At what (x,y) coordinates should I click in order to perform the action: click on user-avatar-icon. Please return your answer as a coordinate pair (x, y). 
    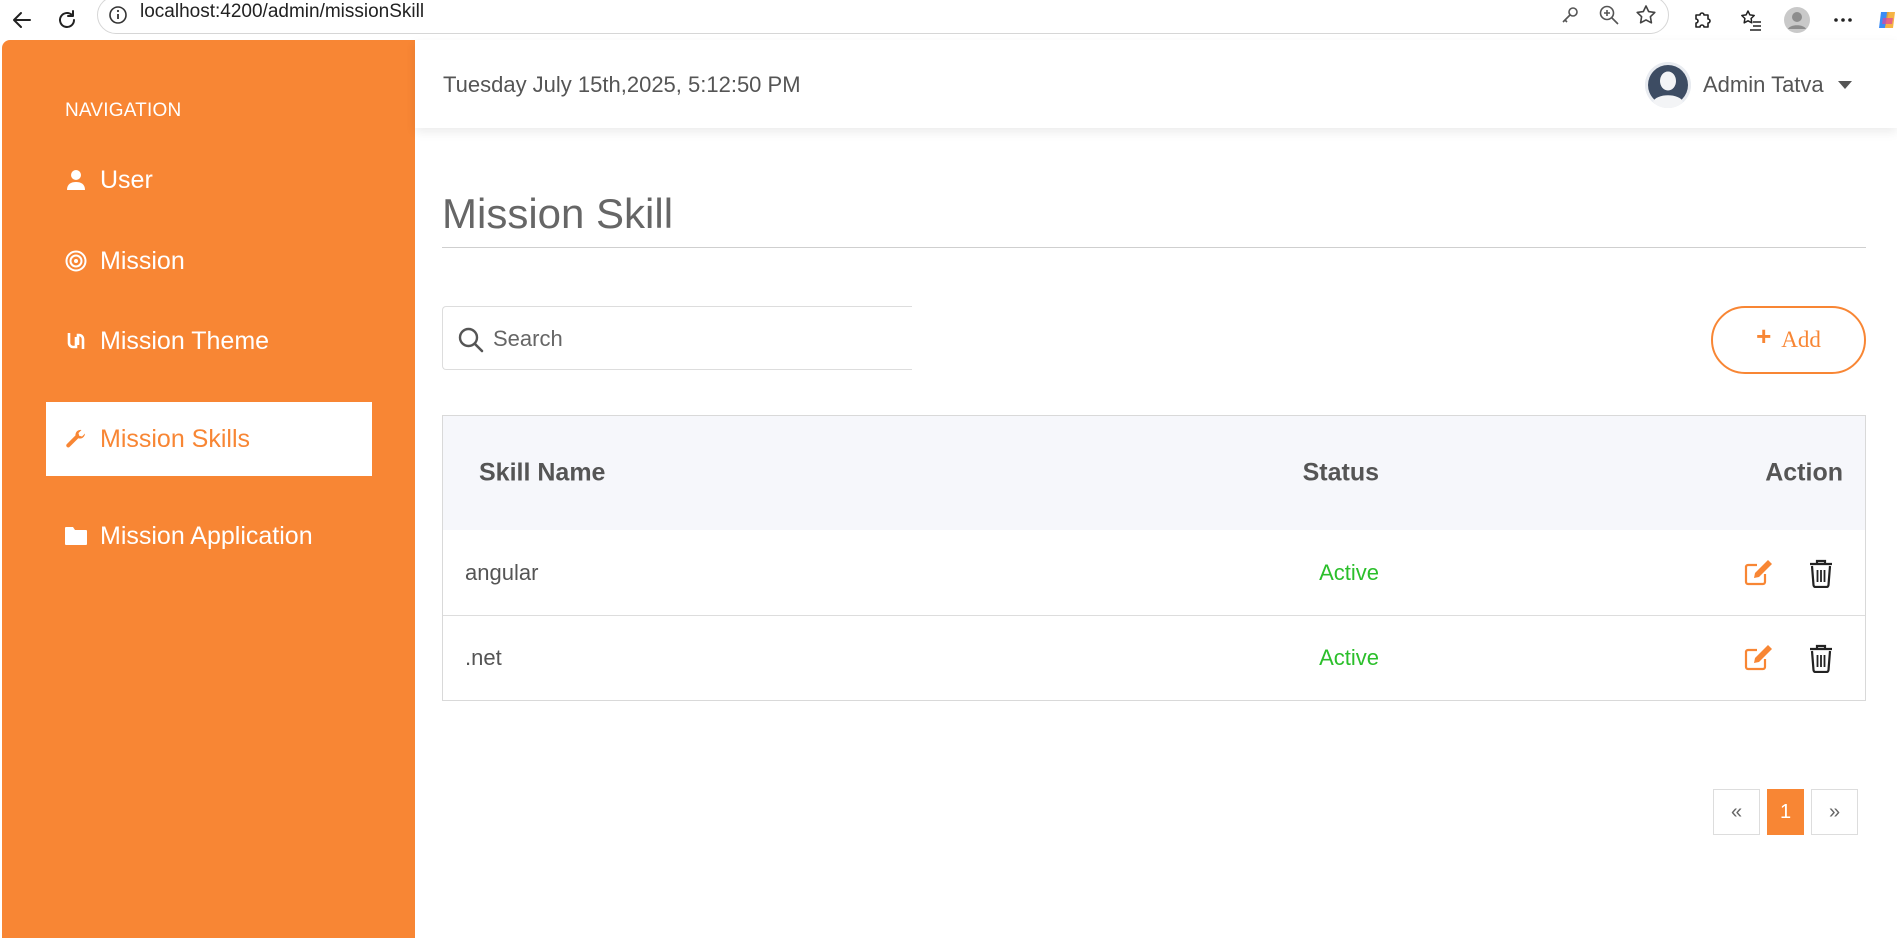
    Looking at the image, I should click on (1668, 85).